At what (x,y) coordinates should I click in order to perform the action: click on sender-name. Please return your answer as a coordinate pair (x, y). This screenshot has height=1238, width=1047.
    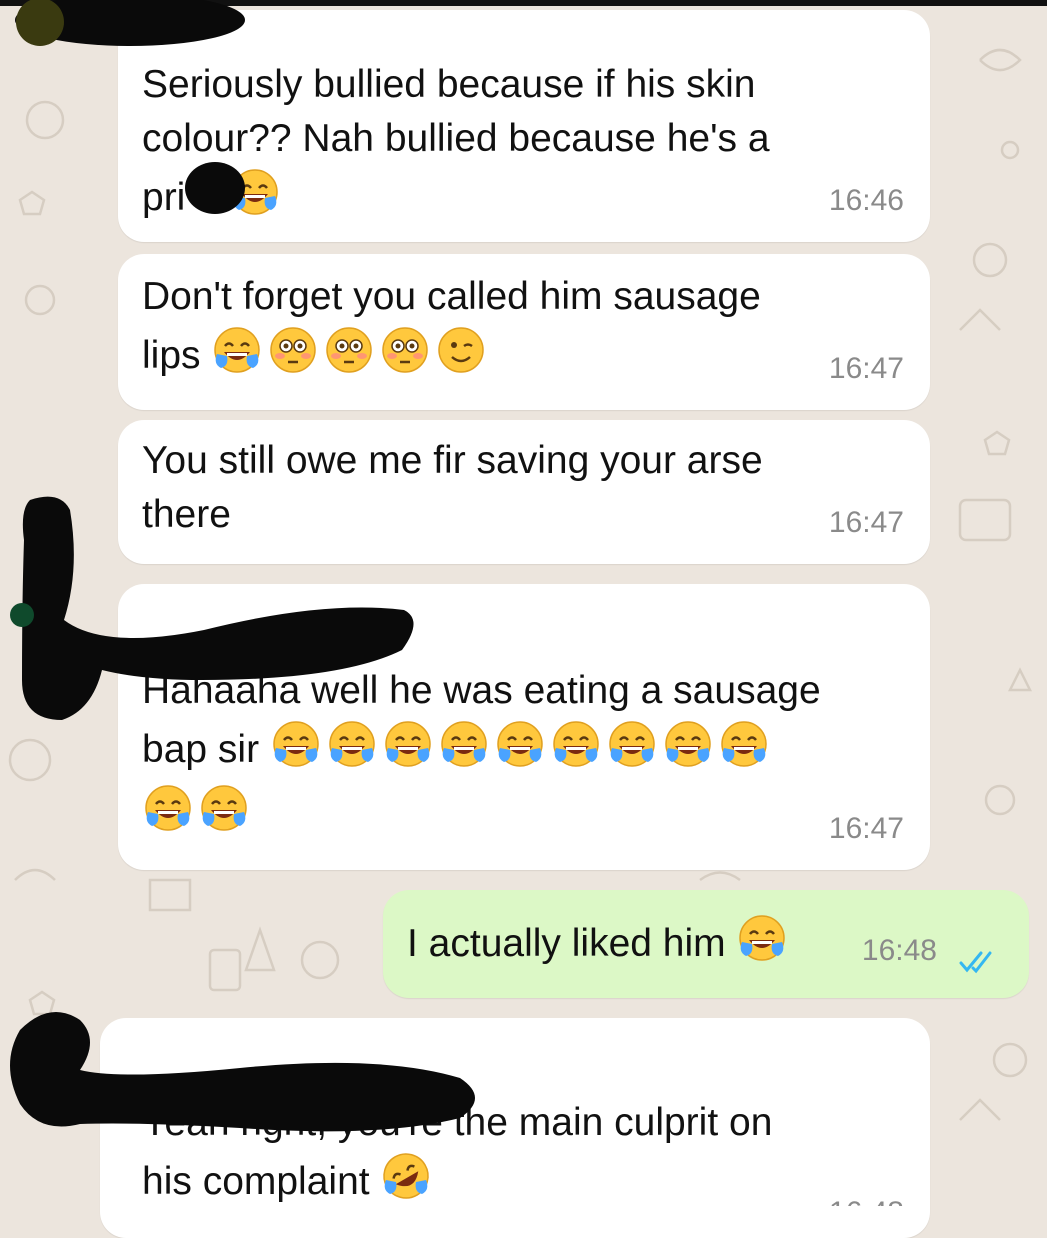
    Looking at the image, I should click on (300, 1063).